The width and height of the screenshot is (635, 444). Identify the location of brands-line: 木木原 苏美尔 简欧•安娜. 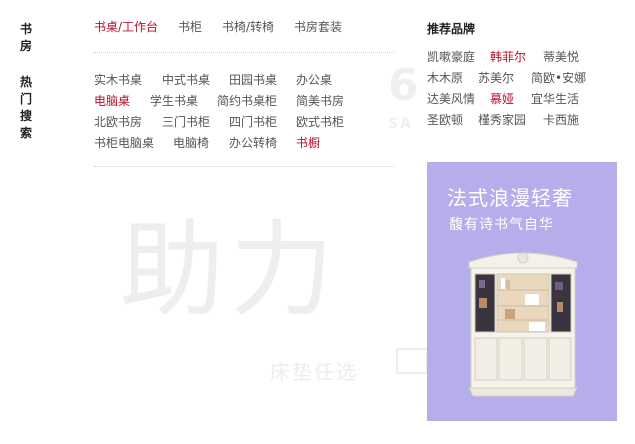
(527, 78).